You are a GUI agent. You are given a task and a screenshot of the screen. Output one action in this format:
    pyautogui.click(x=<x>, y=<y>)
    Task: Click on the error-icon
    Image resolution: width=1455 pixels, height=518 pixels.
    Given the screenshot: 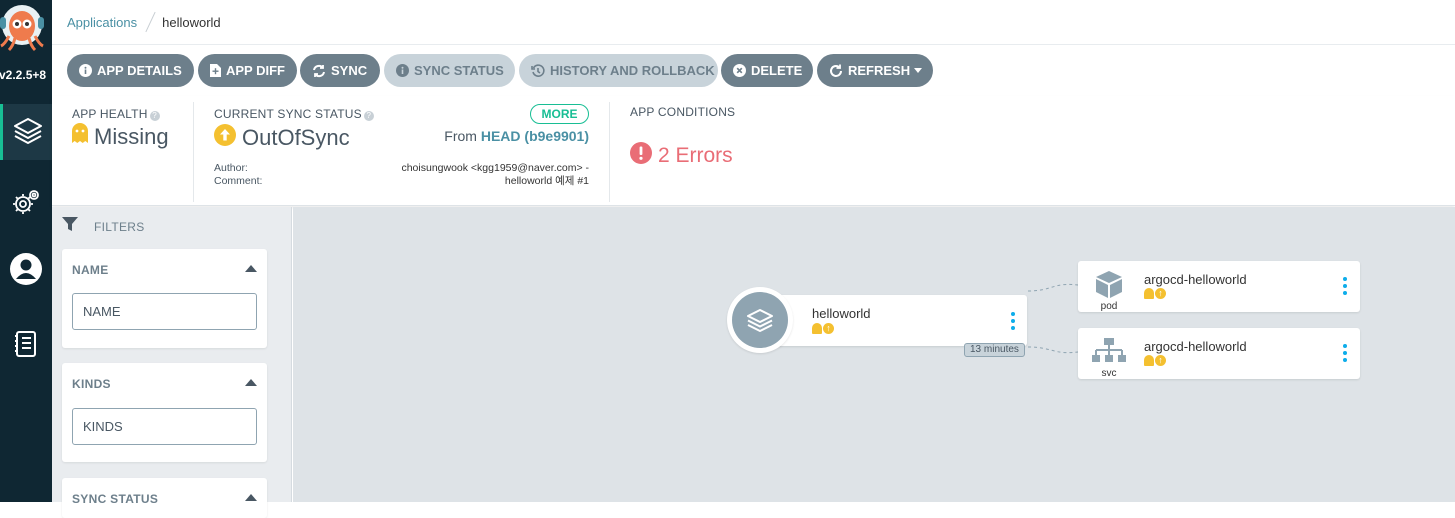 What is the action you would take?
    pyautogui.click(x=641, y=155)
    